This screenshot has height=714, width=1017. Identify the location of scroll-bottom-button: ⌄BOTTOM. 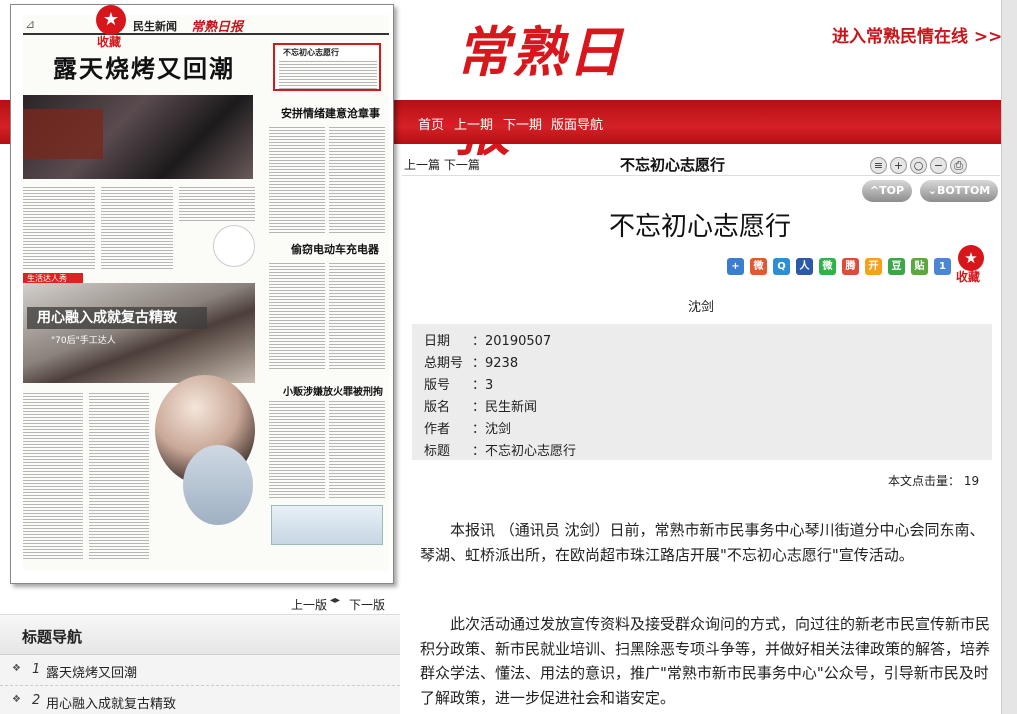
(959, 191).